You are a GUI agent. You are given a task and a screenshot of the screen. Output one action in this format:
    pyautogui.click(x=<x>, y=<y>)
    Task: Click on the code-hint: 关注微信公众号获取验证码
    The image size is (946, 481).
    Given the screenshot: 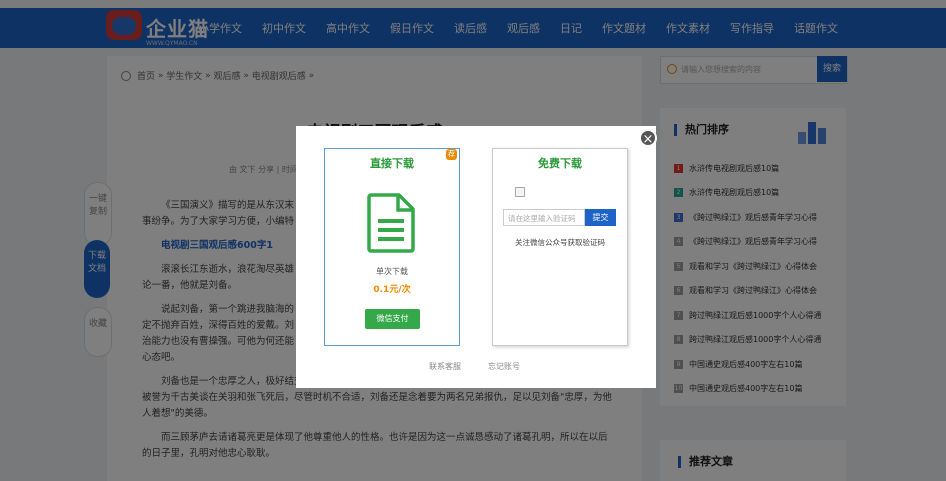 What is the action you would take?
    pyautogui.click(x=560, y=242)
    